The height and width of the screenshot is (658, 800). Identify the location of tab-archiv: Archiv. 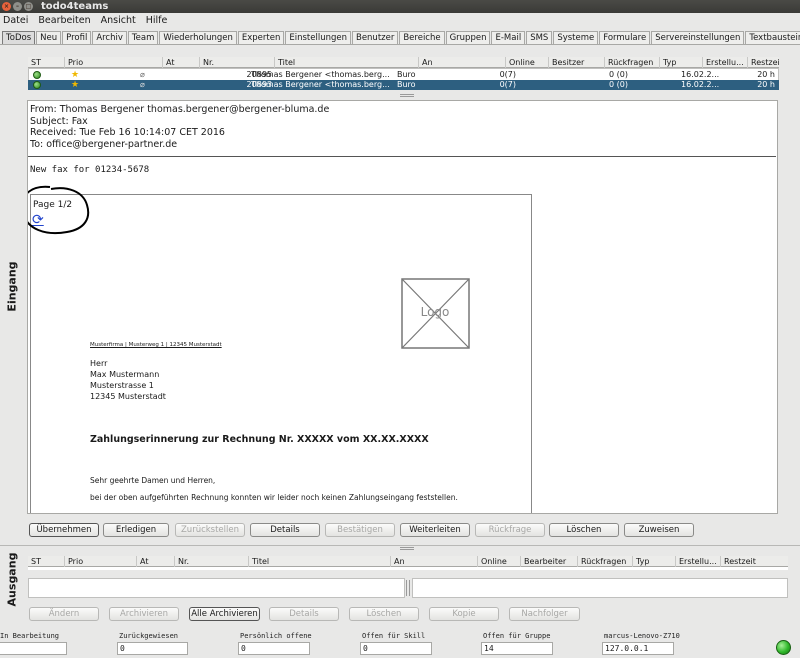
(109, 37).